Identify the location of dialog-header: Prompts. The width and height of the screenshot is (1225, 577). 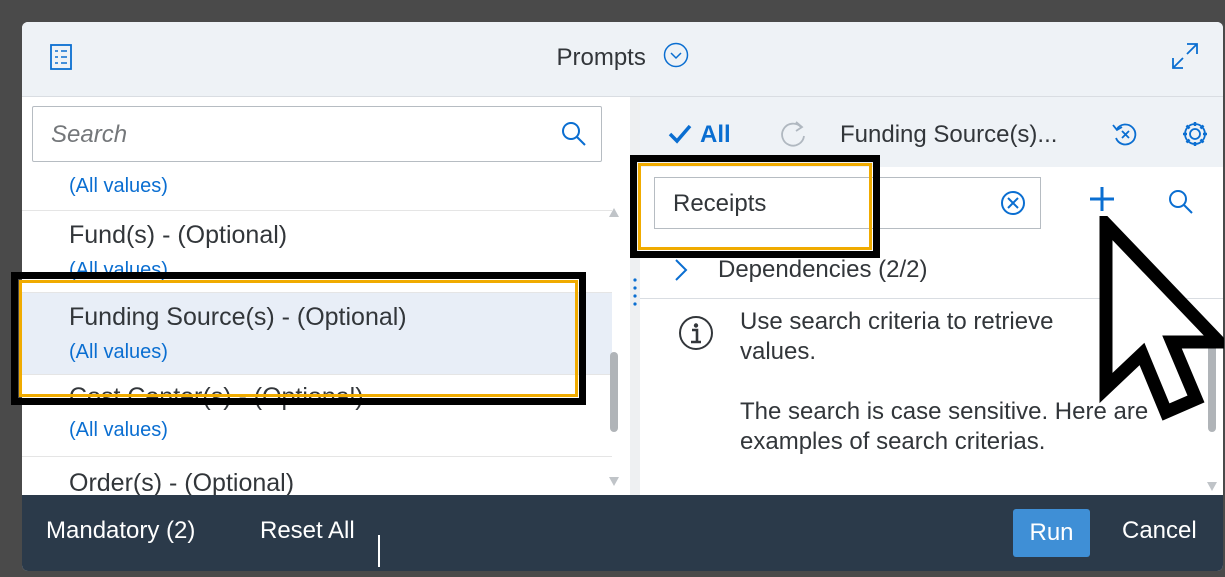
(622, 59).